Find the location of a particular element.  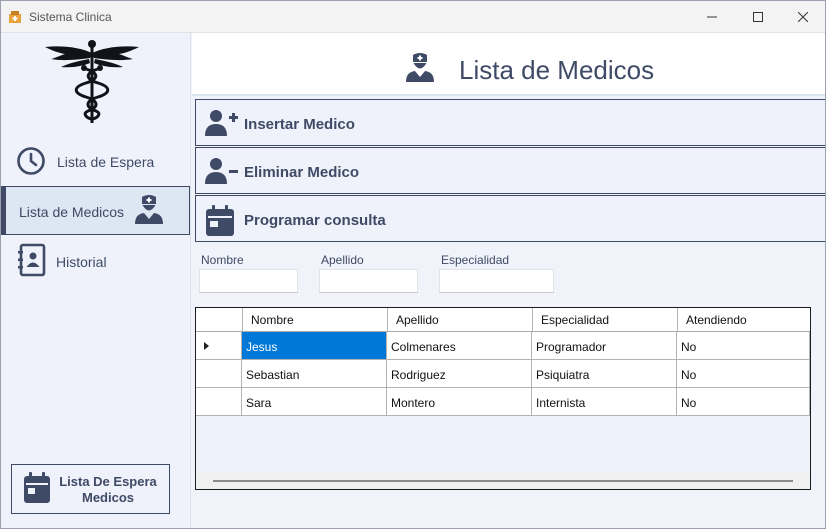

eliminar-medico-label: Eliminar Medico is located at coordinates (302, 172).